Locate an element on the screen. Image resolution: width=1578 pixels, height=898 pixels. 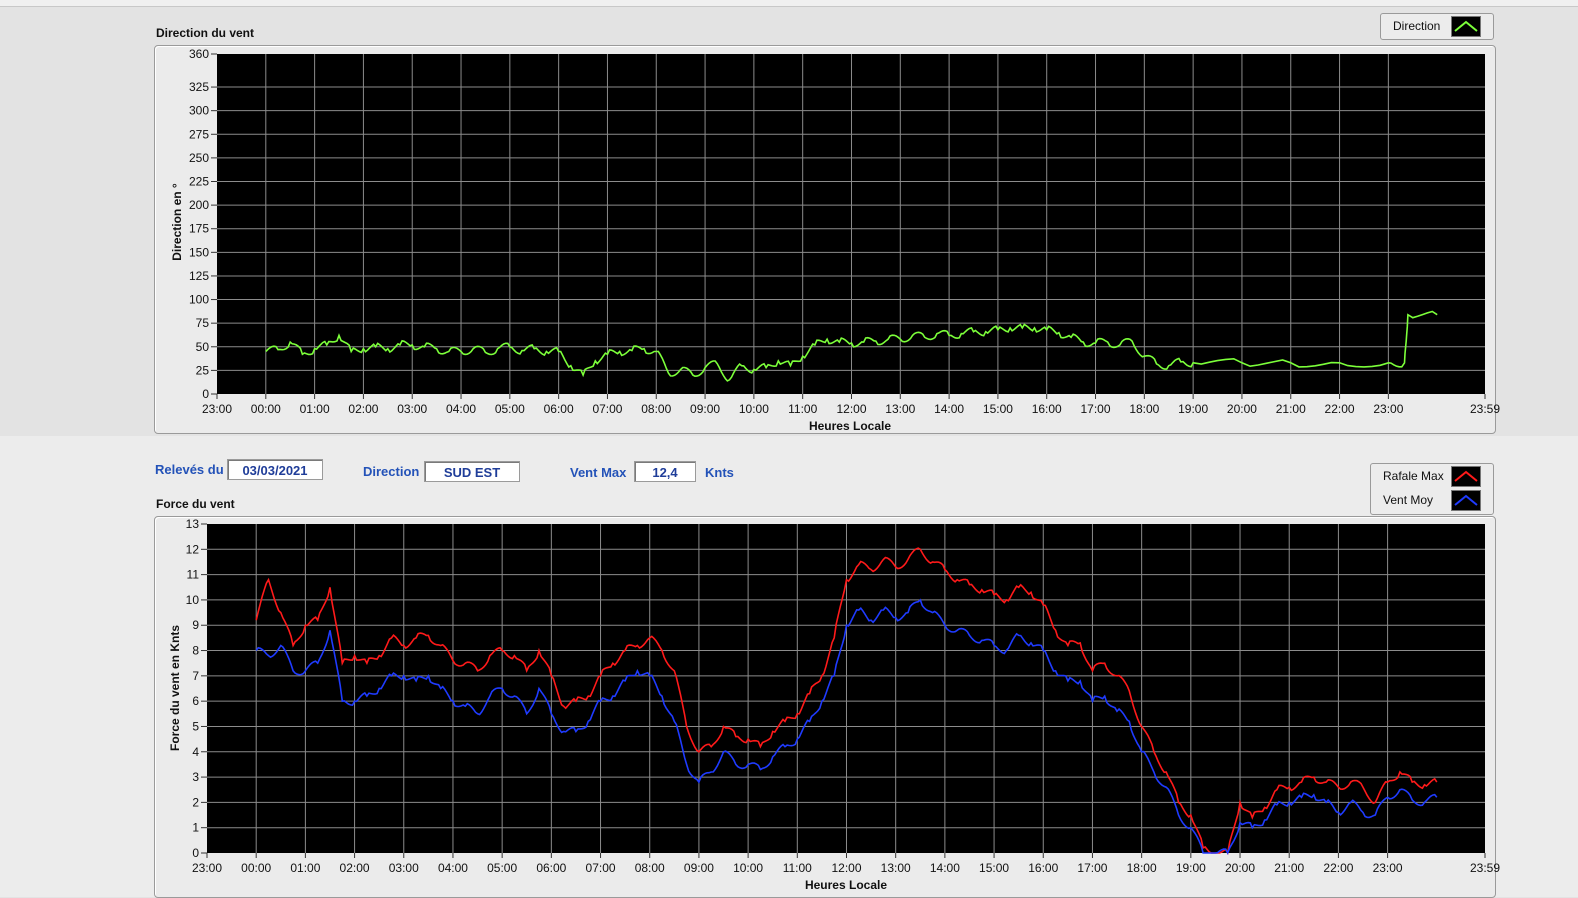
x-tick-label: 08:00 is located at coordinates (650, 868).